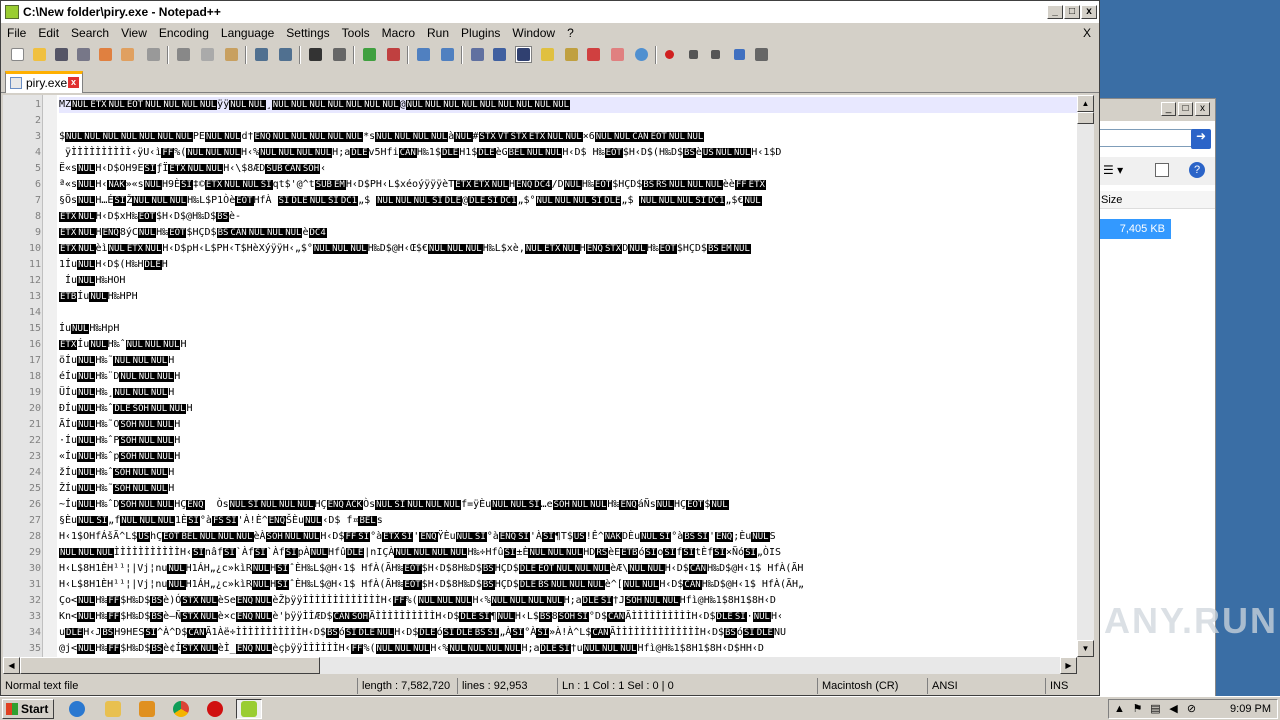  What do you see at coordinates (12, 709) in the screenshot?
I see `windows-logo-icon` at bounding box center [12, 709].